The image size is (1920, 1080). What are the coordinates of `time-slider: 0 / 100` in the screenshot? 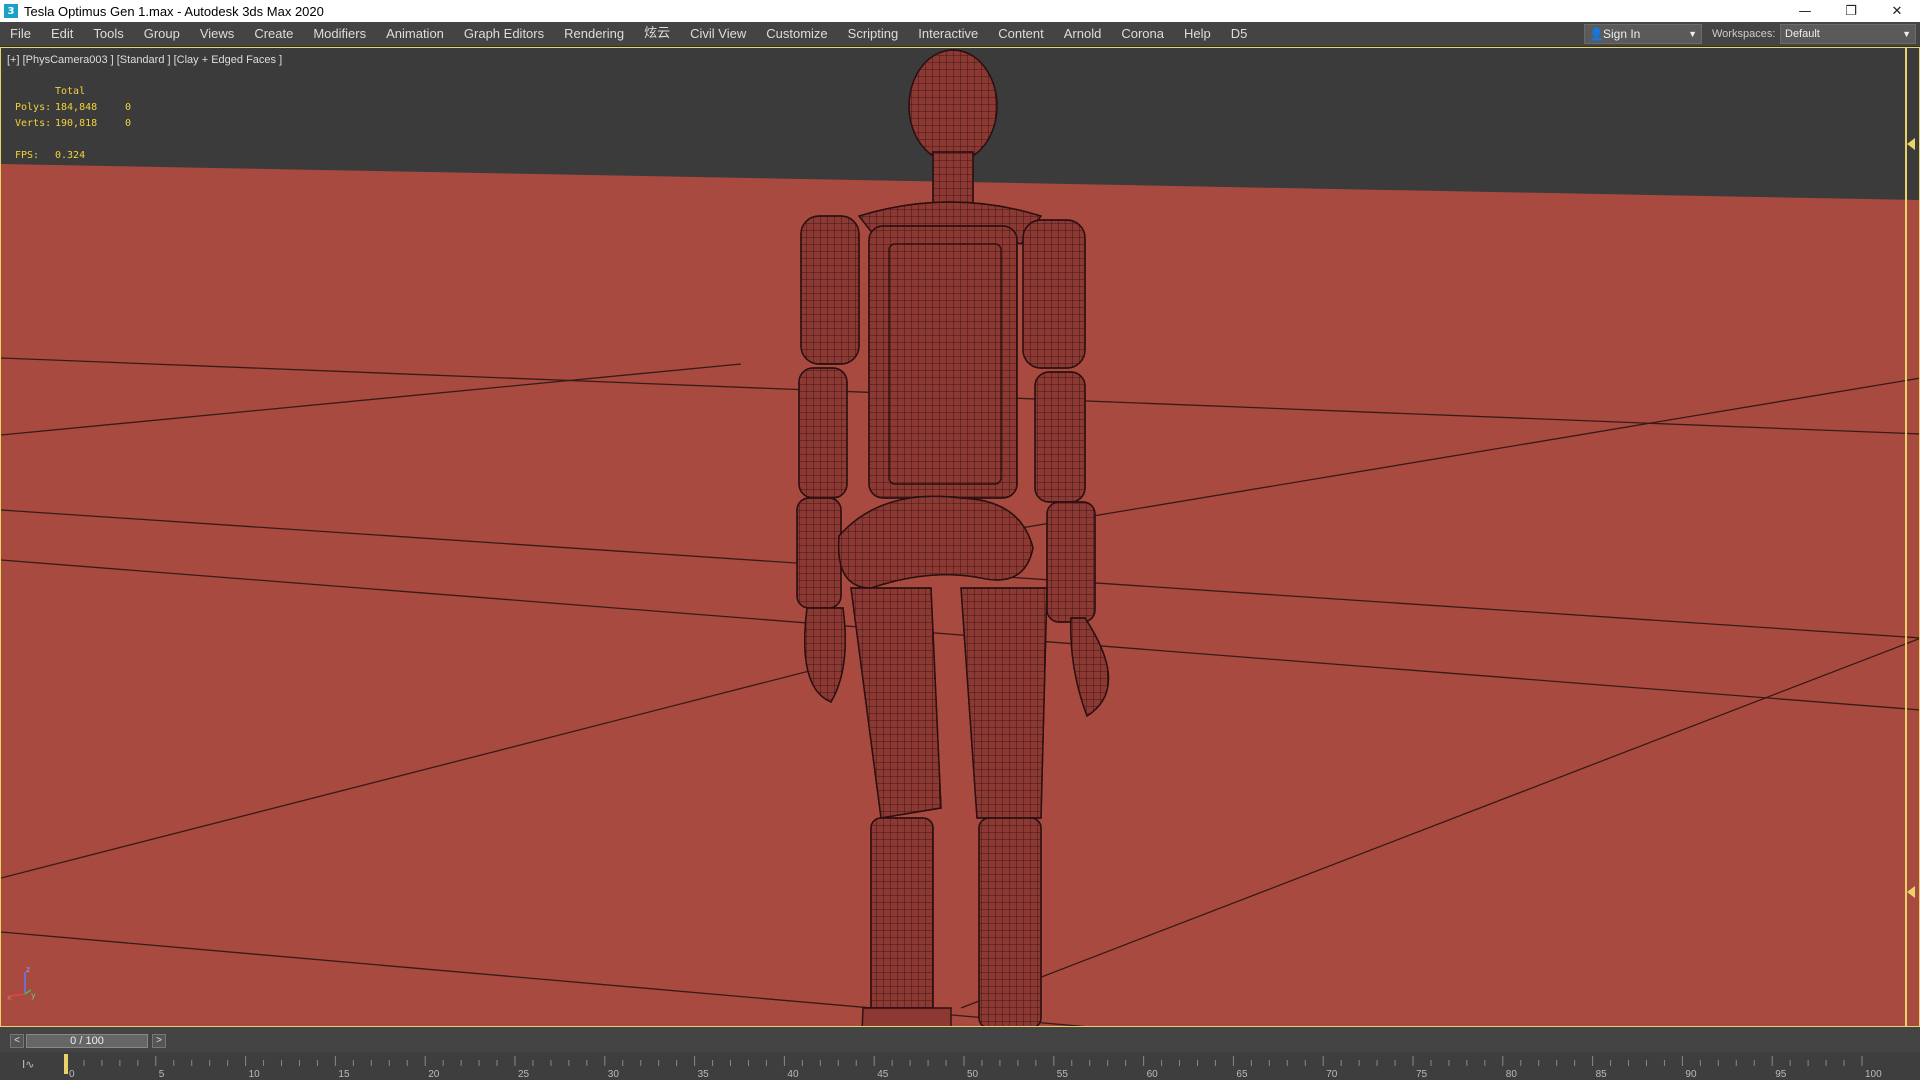 It's located at (87, 1041).